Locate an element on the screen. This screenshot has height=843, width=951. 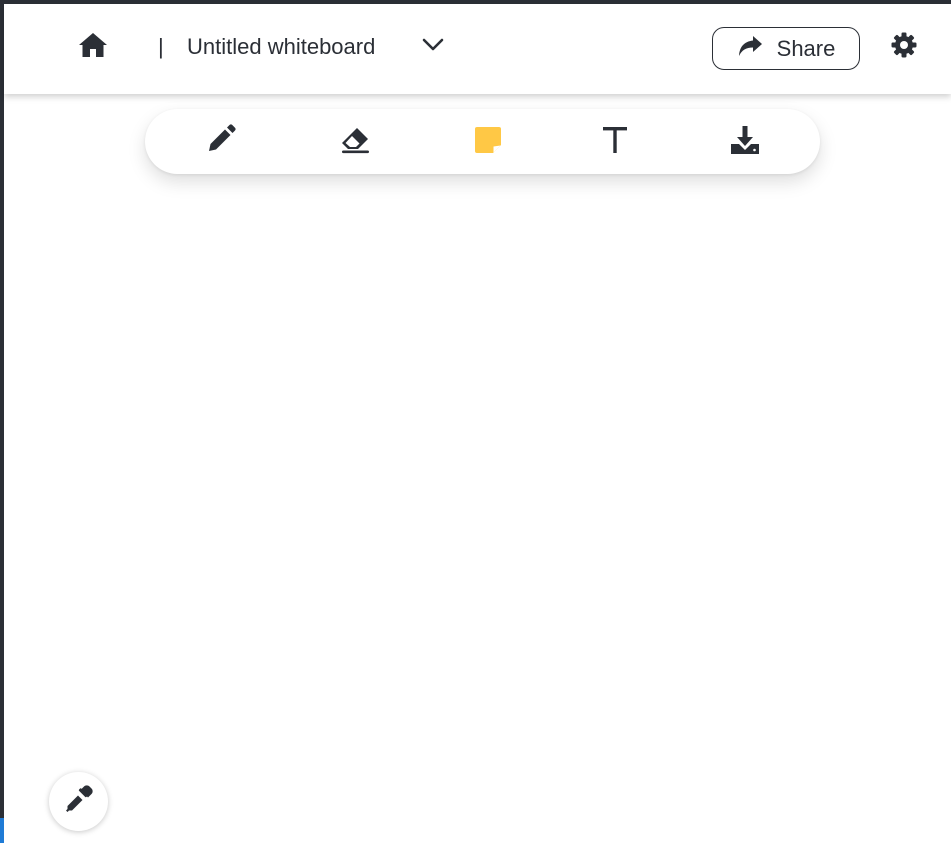
text-icon is located at coordinates (615, 142).